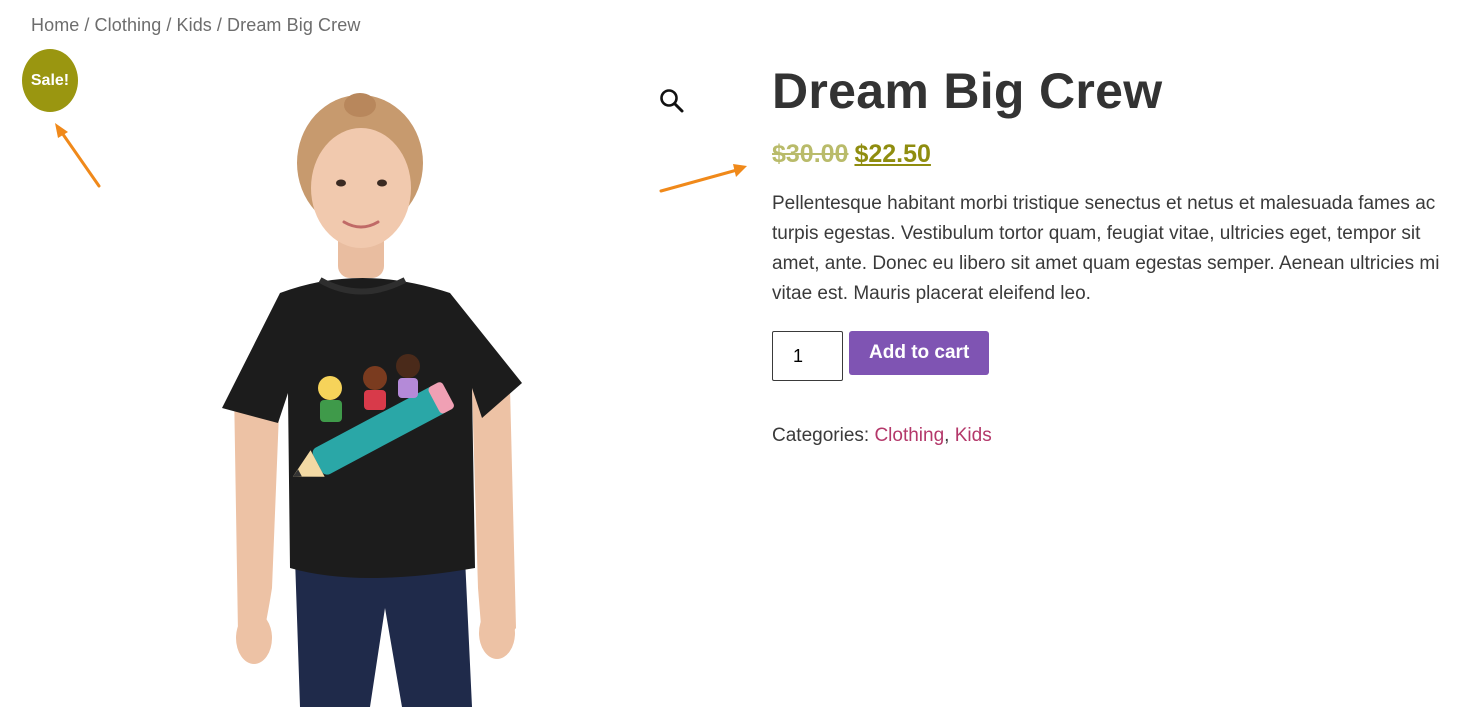 This screenshot has width=1478, height=707. Describe the element at coordinates (919, 353) in the screenshot. I see `add-to-cart-button: Add to cart` at that location.